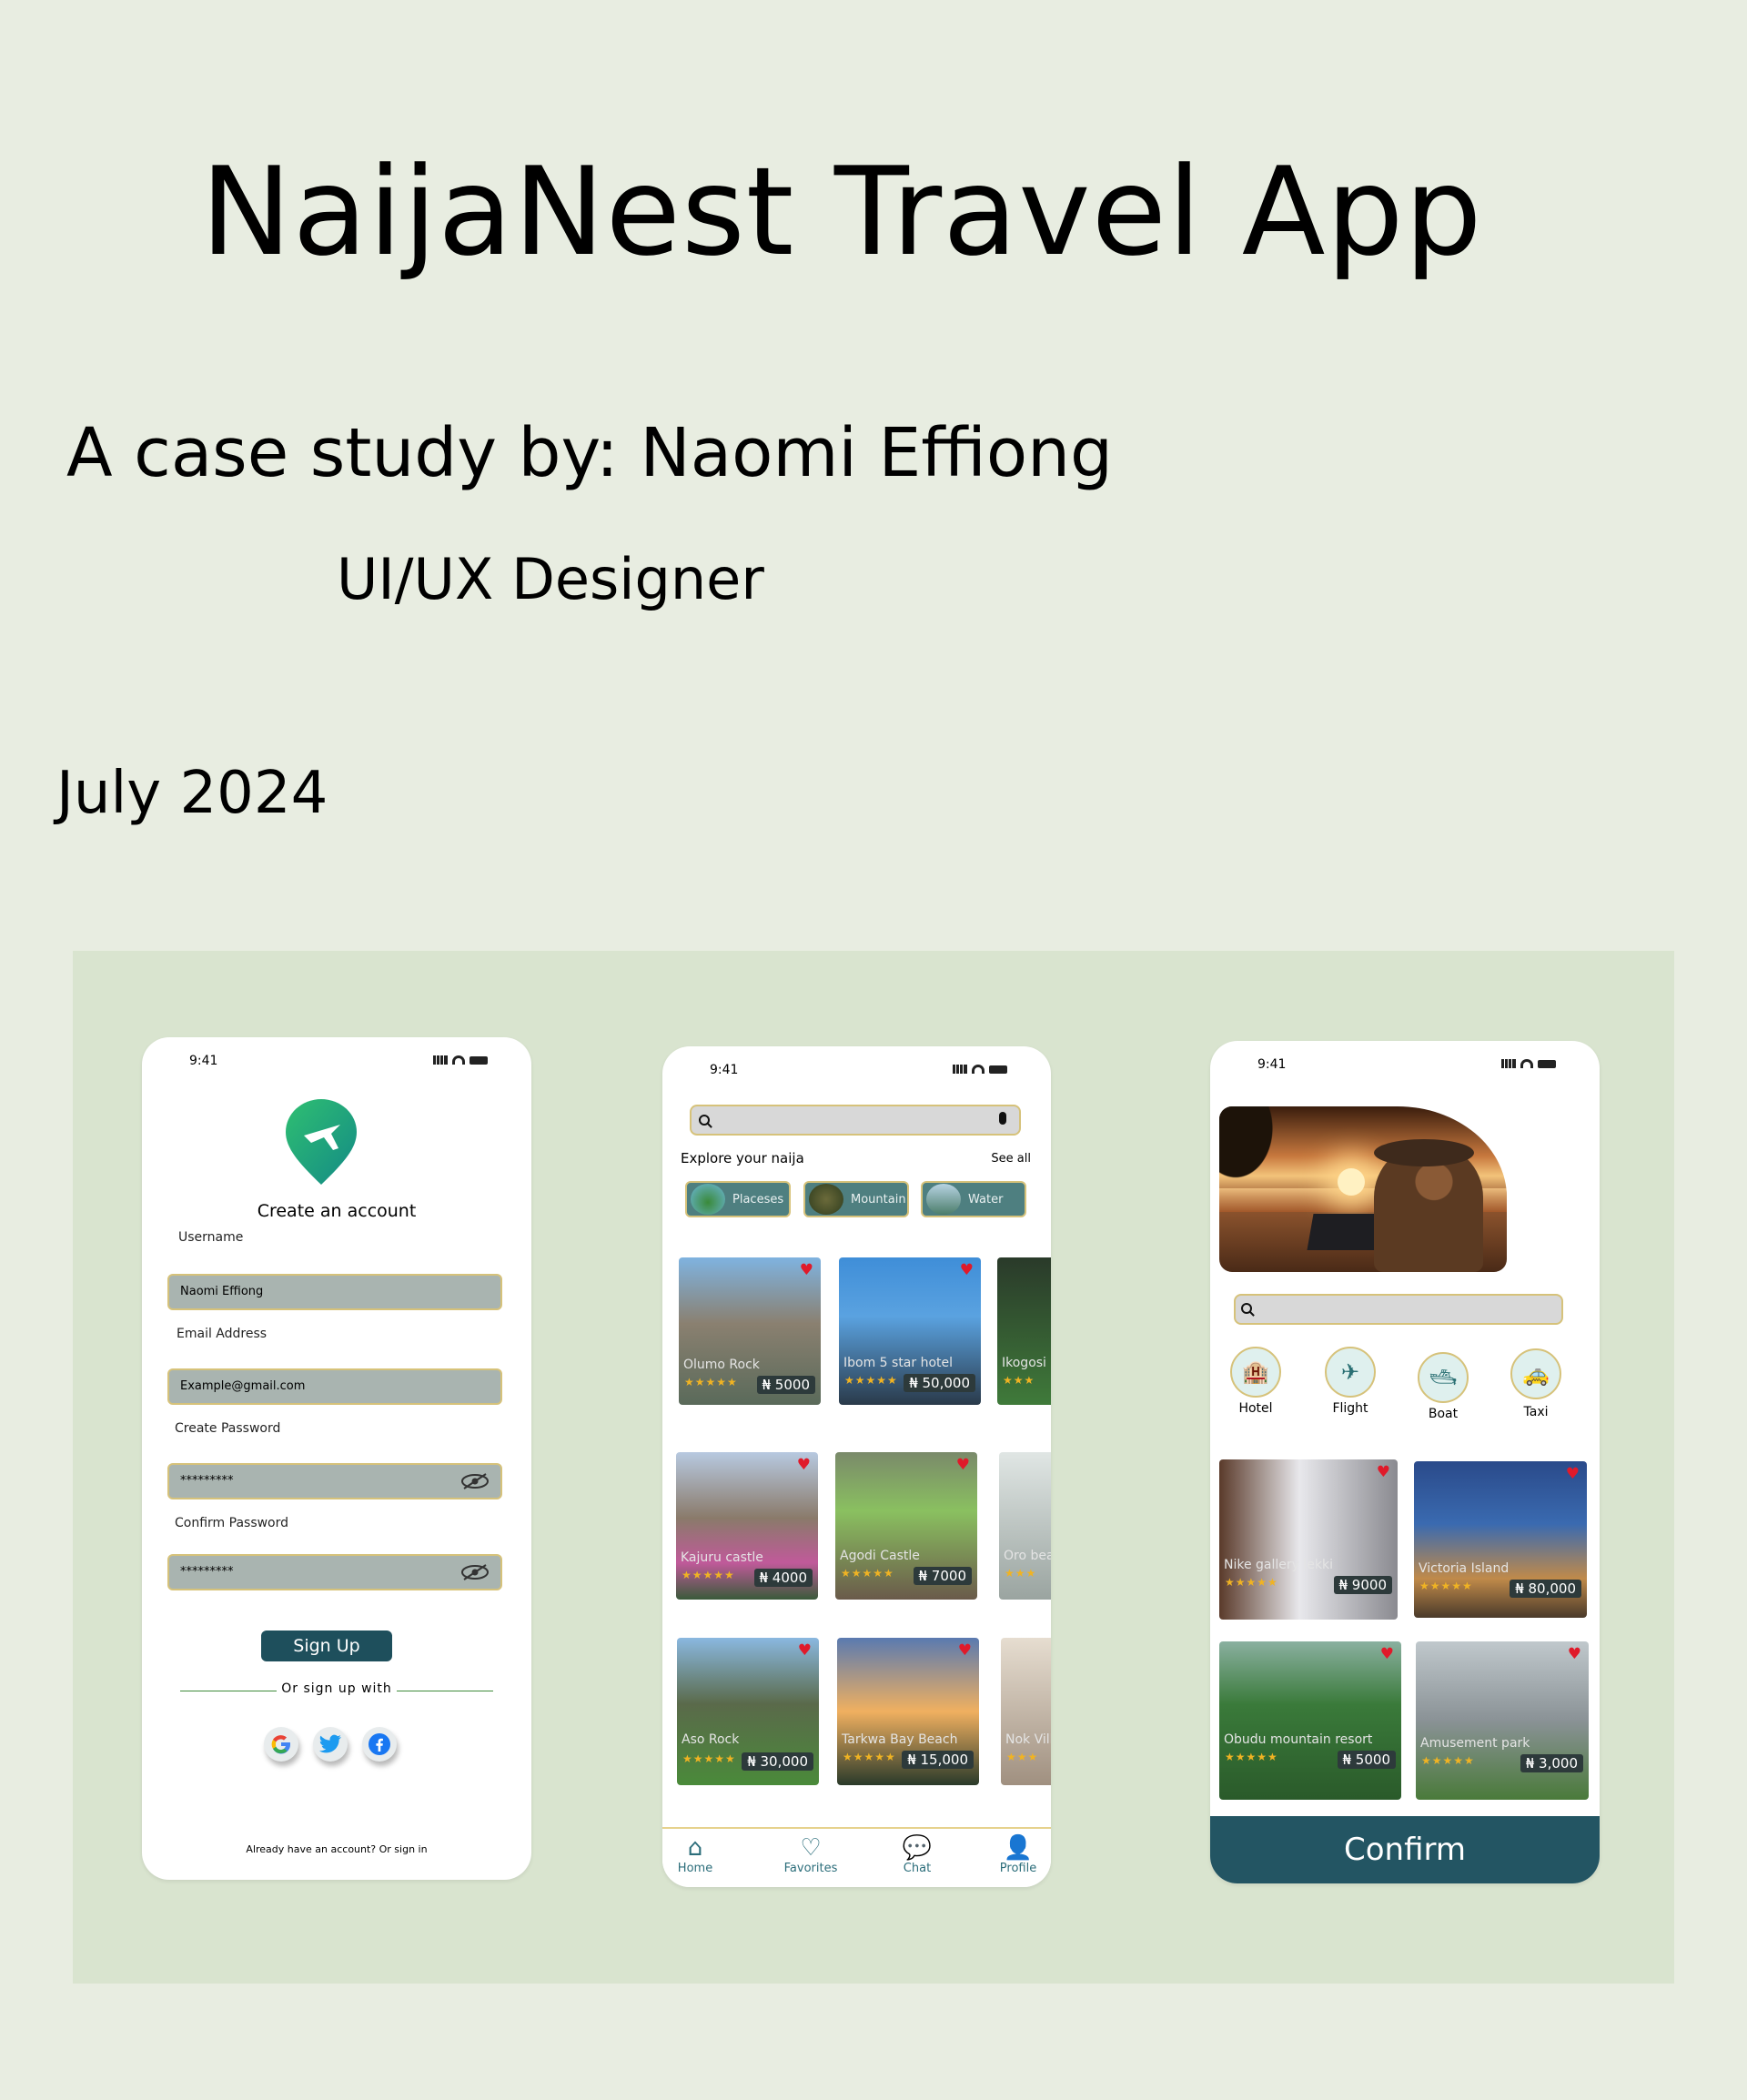 This screenshot has height=2100, width=1747. What do you see at coordinates (944, 1199) in the screenshot?
I see `water-thumbnail` at bounding box center [944, 1199].